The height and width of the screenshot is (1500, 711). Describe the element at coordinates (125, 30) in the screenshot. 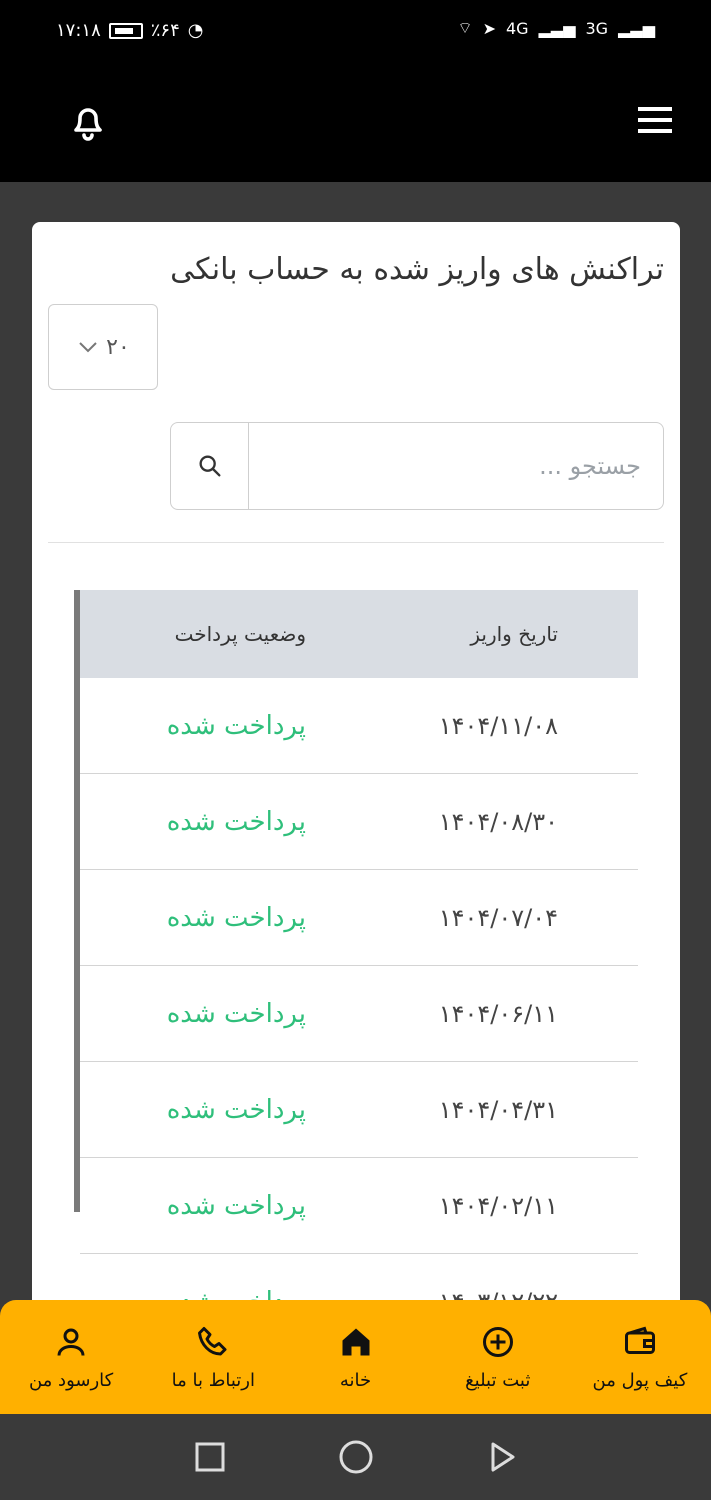

I see `battery-icon` at that location.